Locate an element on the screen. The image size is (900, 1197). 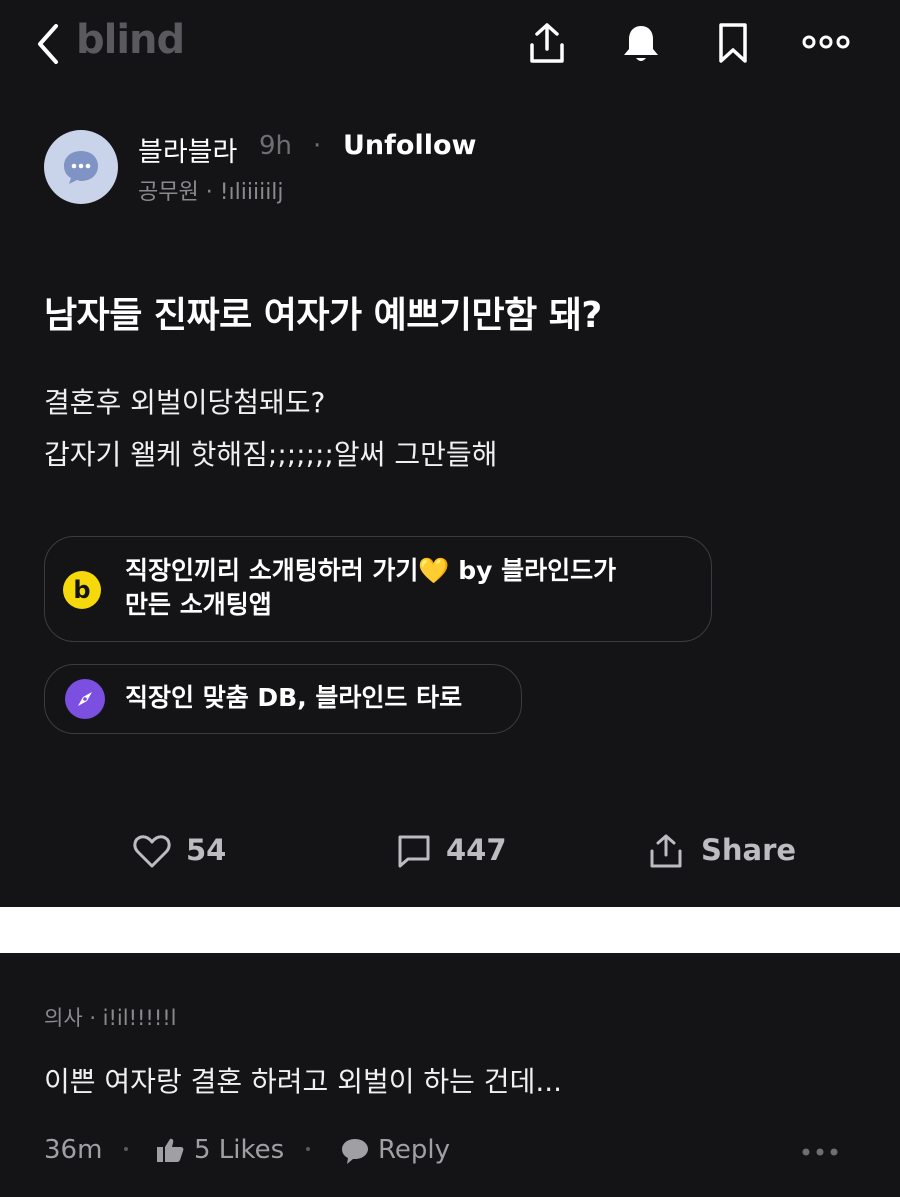
post-time: 9h is located at coordinates (276, 146).